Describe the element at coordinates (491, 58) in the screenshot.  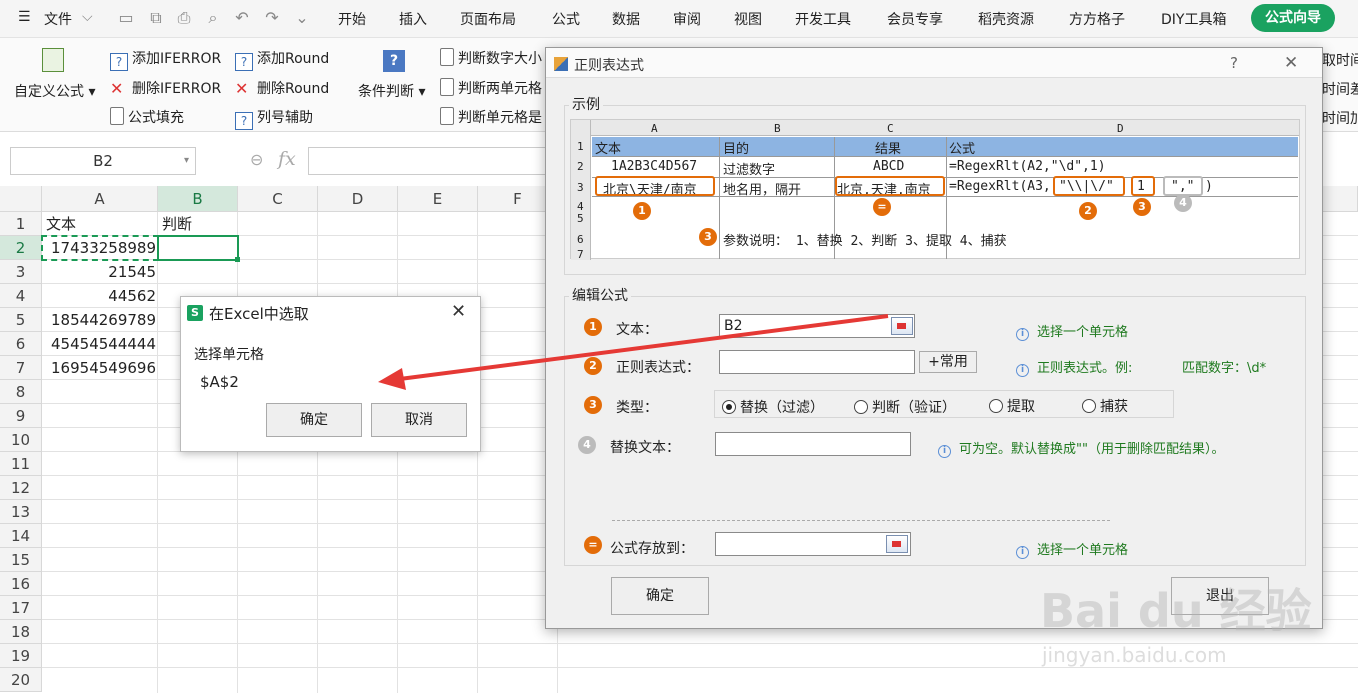
I see `judge-num-size-button: 判断数字大小` at that location.